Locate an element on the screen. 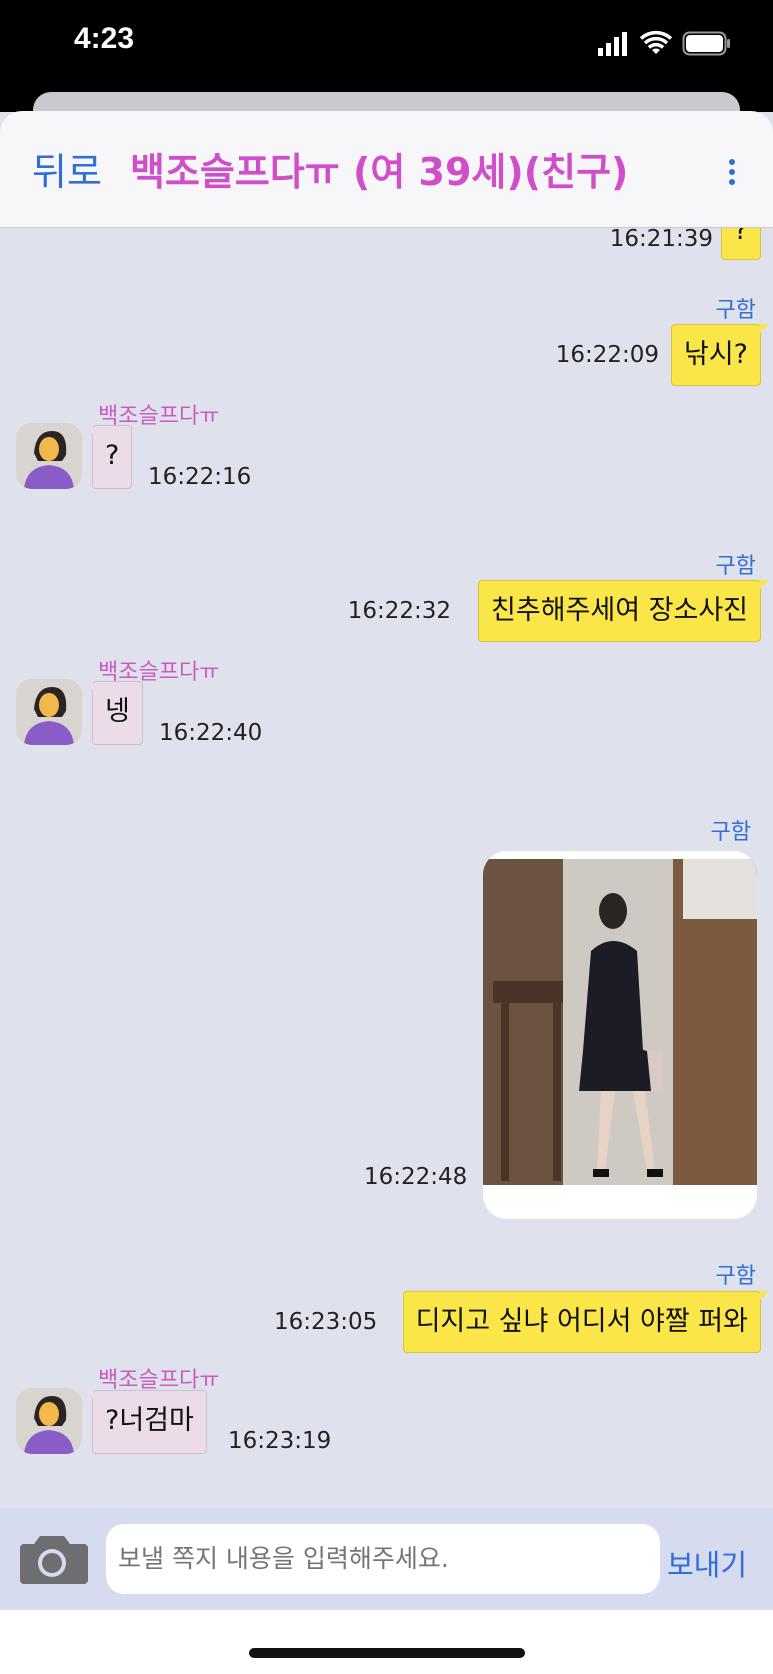 This screenshot has height=1674, width=773. message-time: 16:21:39 is located at coordinates (661, 240).